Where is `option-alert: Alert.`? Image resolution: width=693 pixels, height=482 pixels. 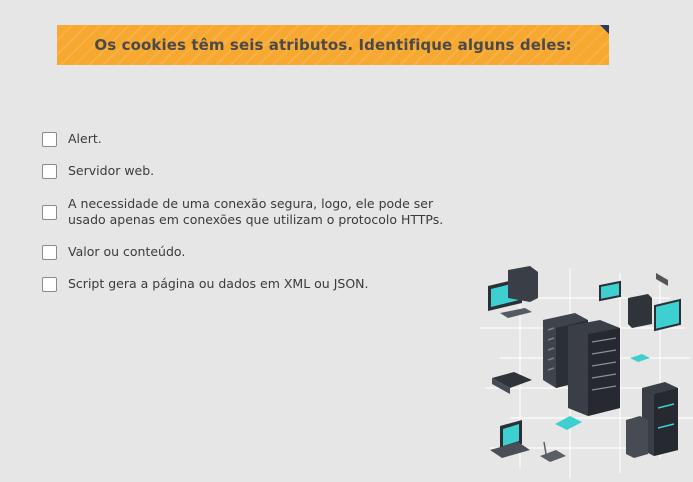 option-alert: Alert. is located at coordinates (72, 139).